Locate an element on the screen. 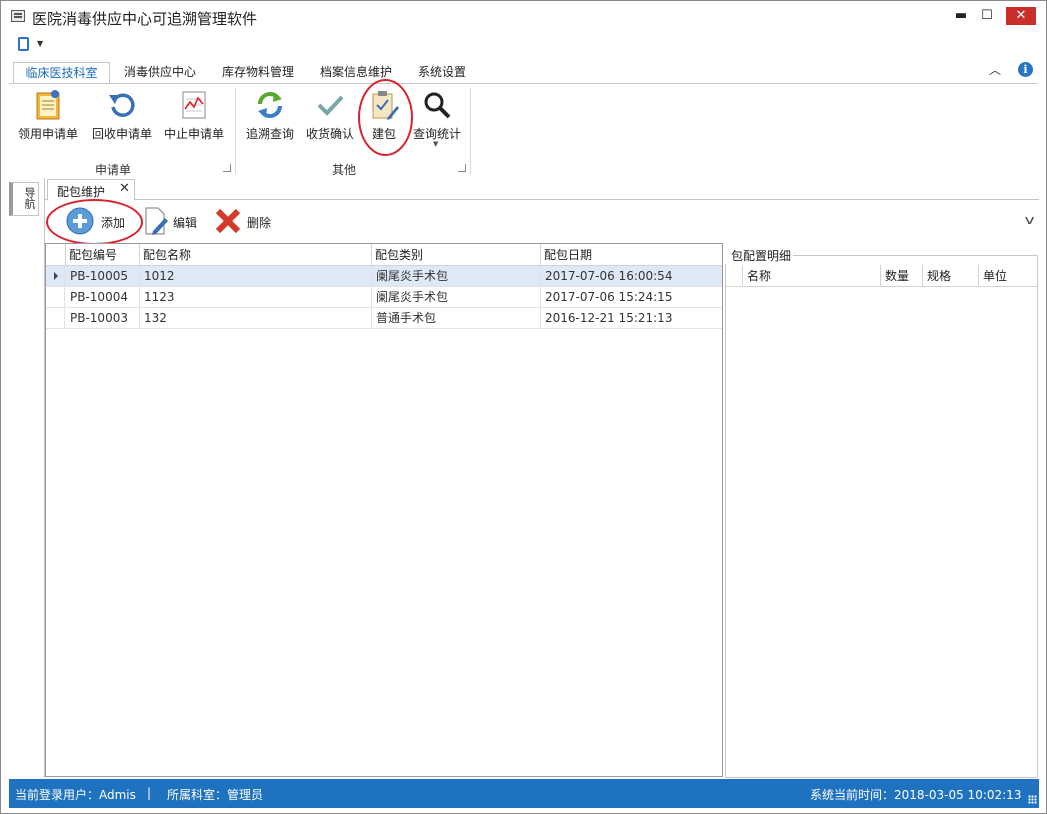  minimize-button: ▬ is located at coordinates (961, 16).